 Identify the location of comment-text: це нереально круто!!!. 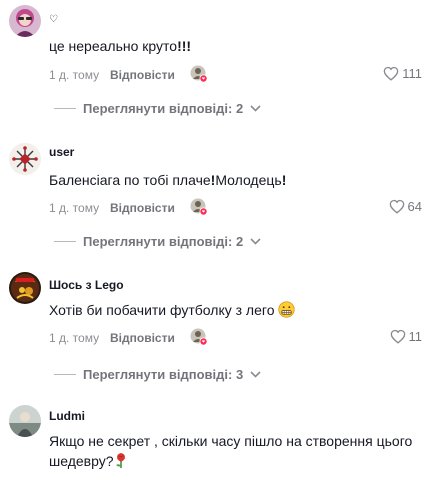
(234, 46).